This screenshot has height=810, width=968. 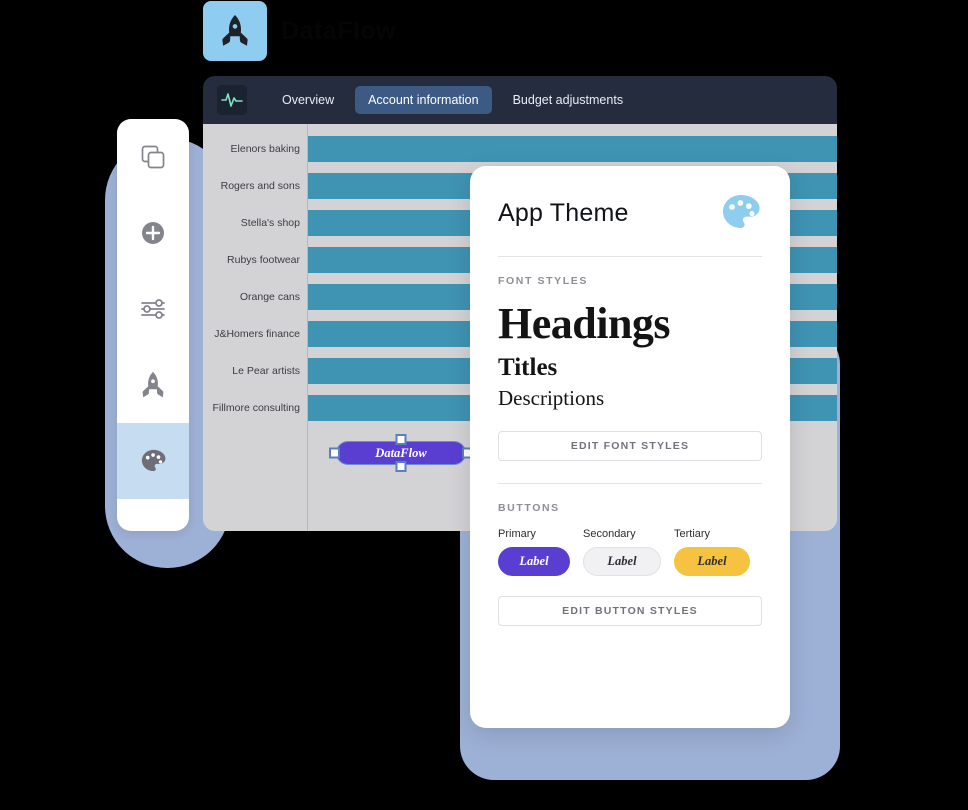 I want to click on brand-tile, so click(x=235, y=31).